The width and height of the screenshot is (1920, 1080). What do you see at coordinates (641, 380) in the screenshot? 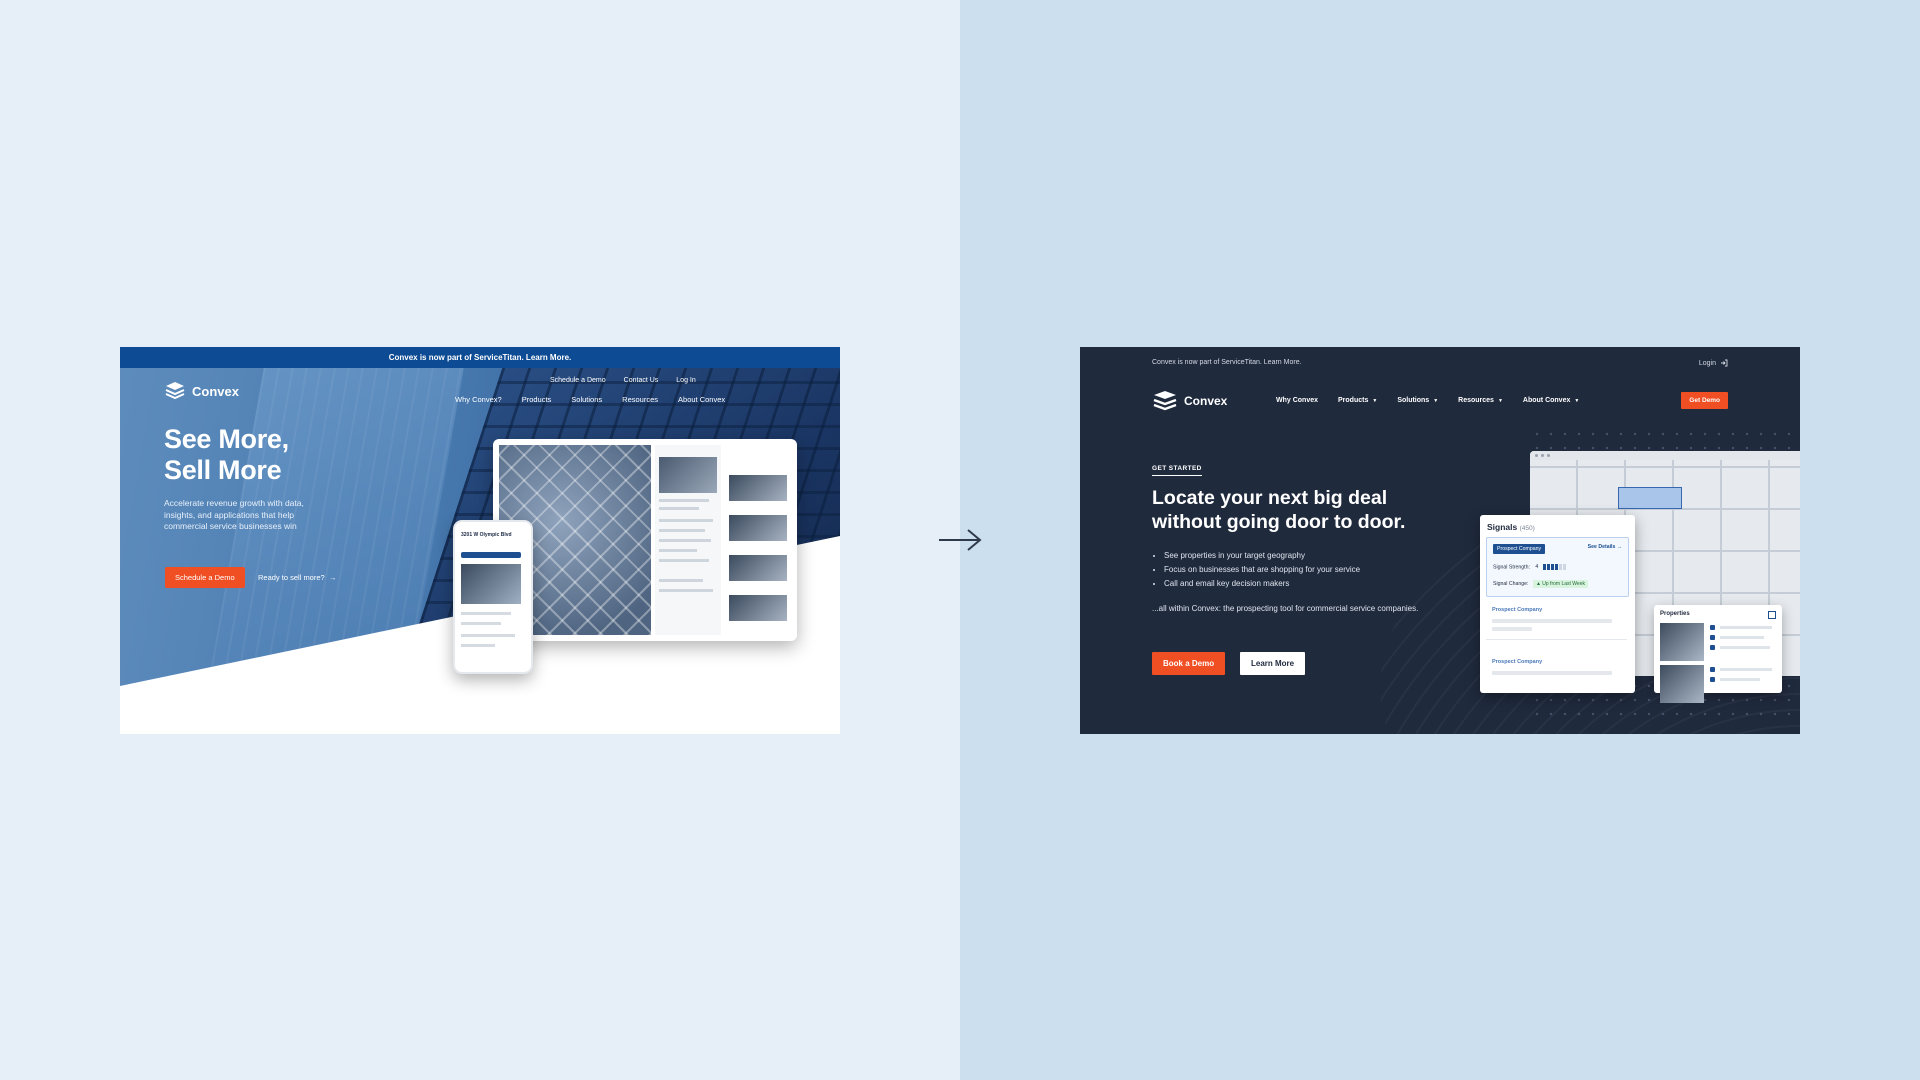
I see `contact-us-link: Contact Us` at bounding box center [641, 380].